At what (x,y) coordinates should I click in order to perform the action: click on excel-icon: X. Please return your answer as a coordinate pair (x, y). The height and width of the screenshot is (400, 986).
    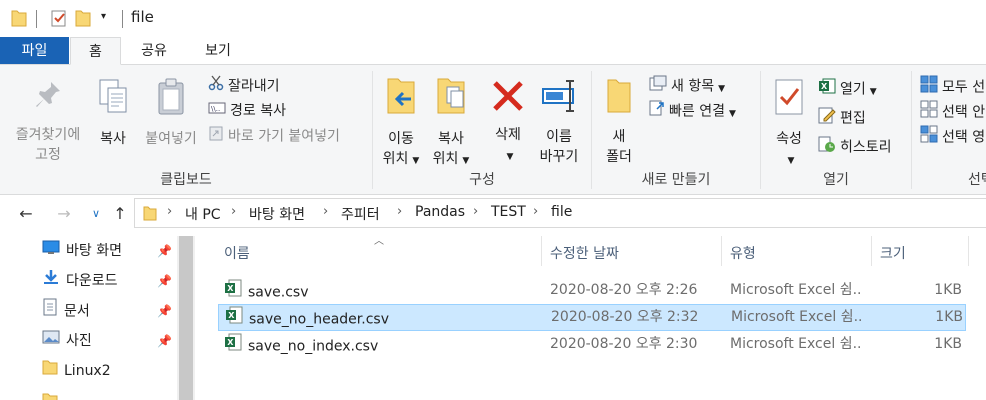
    Looking at the image, I should click on (827, 89).